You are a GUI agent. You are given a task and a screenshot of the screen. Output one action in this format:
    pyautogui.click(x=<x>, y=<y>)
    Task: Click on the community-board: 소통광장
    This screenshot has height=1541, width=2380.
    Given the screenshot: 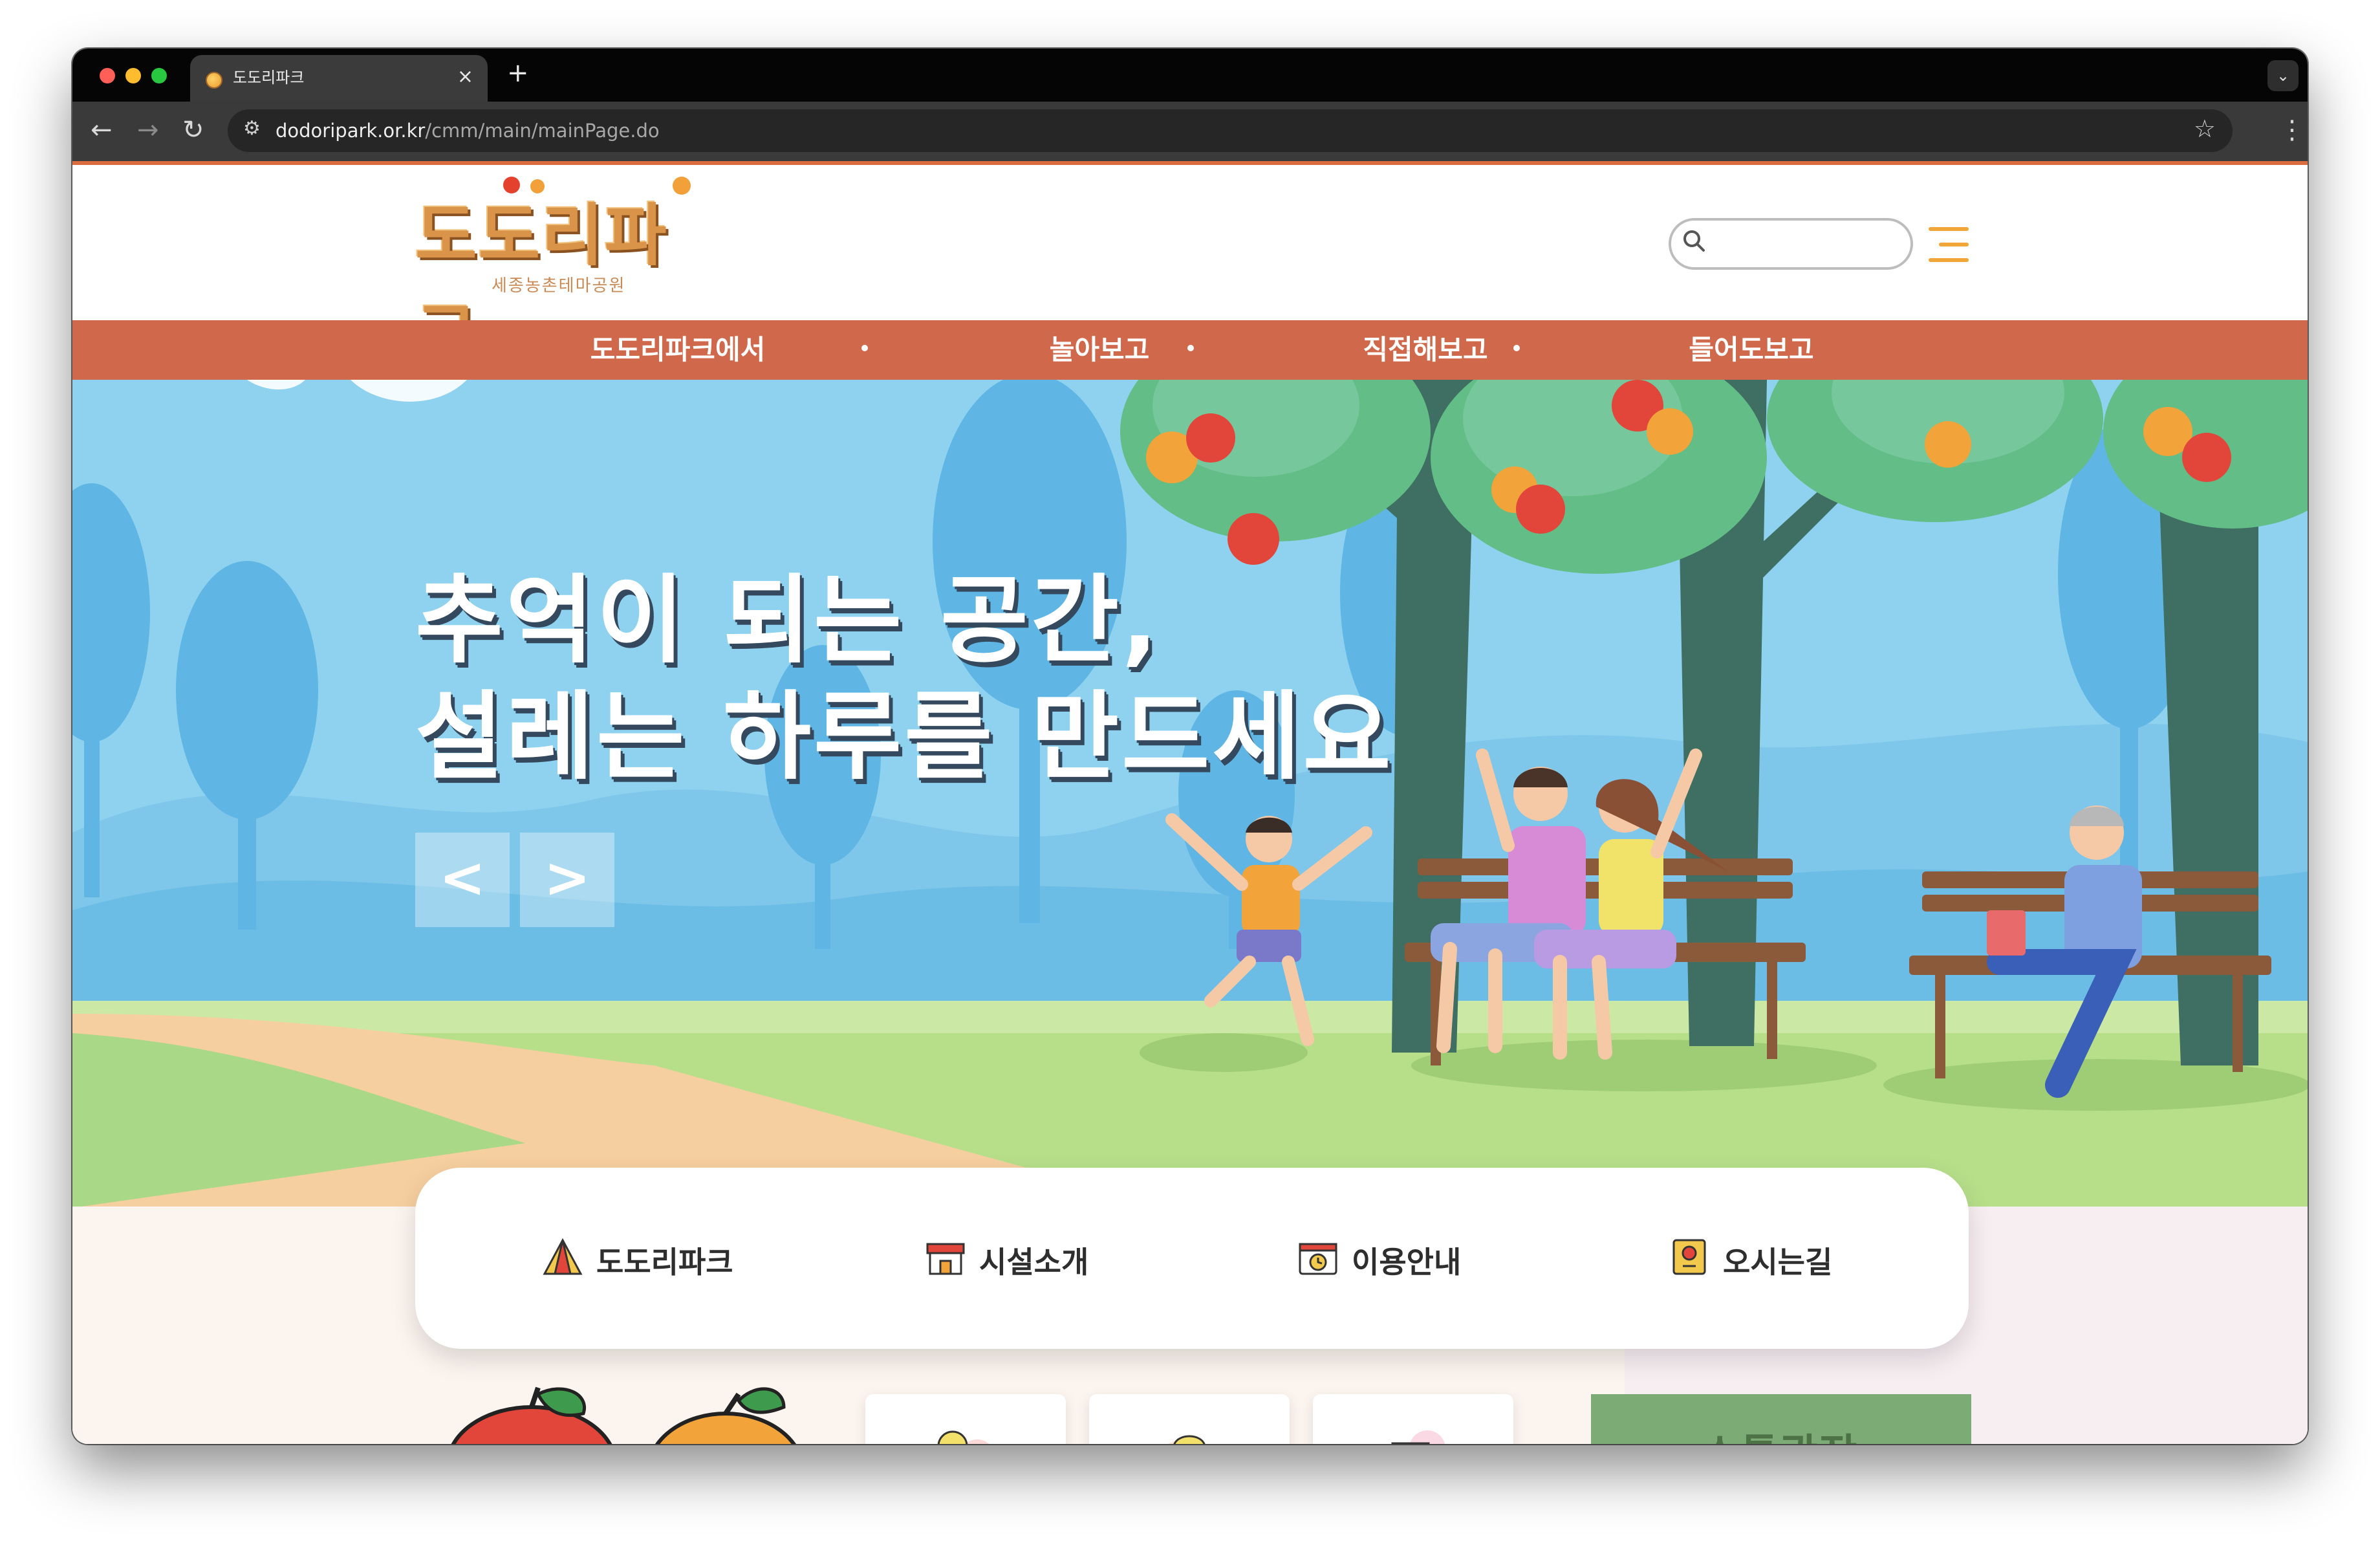 What is the action you would take?
    pyautogui.click(x=1781, y=1419)
    